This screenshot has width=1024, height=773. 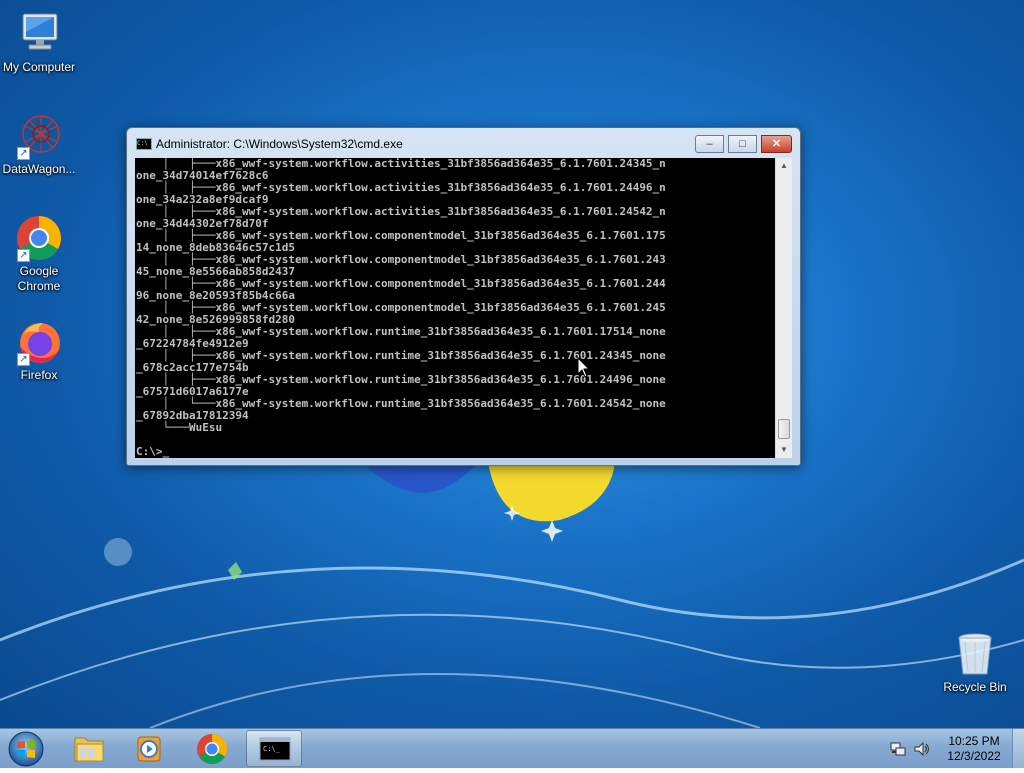 What do you see at coordinates (975, 654) in the screenshot?
I see `recycle-bin-icon` at bounding box center [975, 654].